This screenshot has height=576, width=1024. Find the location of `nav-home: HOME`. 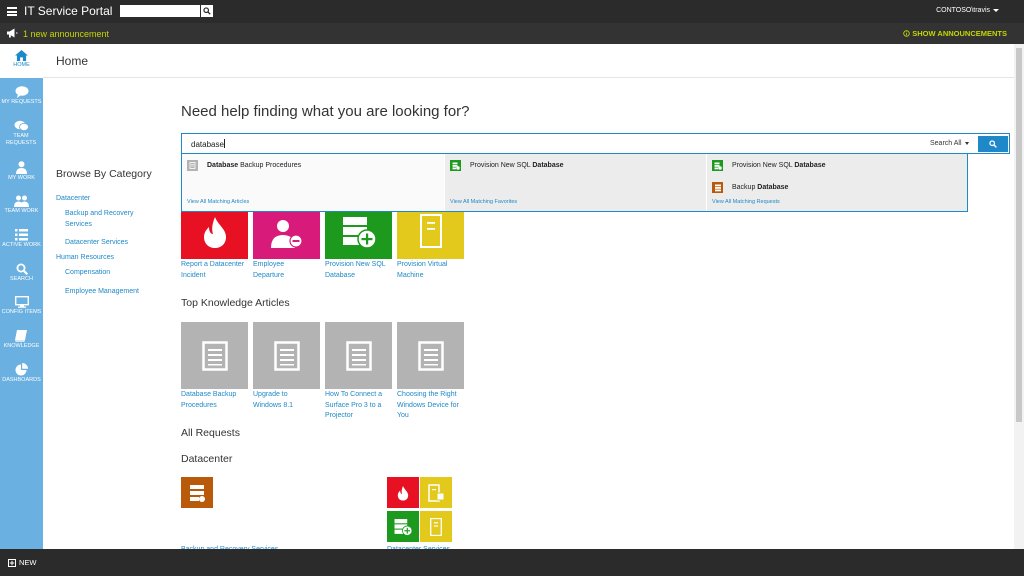

nav-home: HOME is located at coordinates (21, 61).